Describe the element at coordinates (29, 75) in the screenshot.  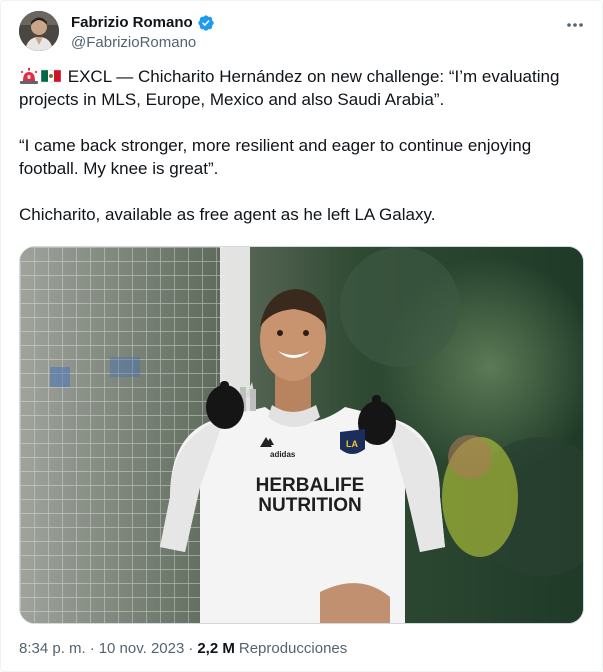
I see `rotating-light-emoji-icon` at that location.